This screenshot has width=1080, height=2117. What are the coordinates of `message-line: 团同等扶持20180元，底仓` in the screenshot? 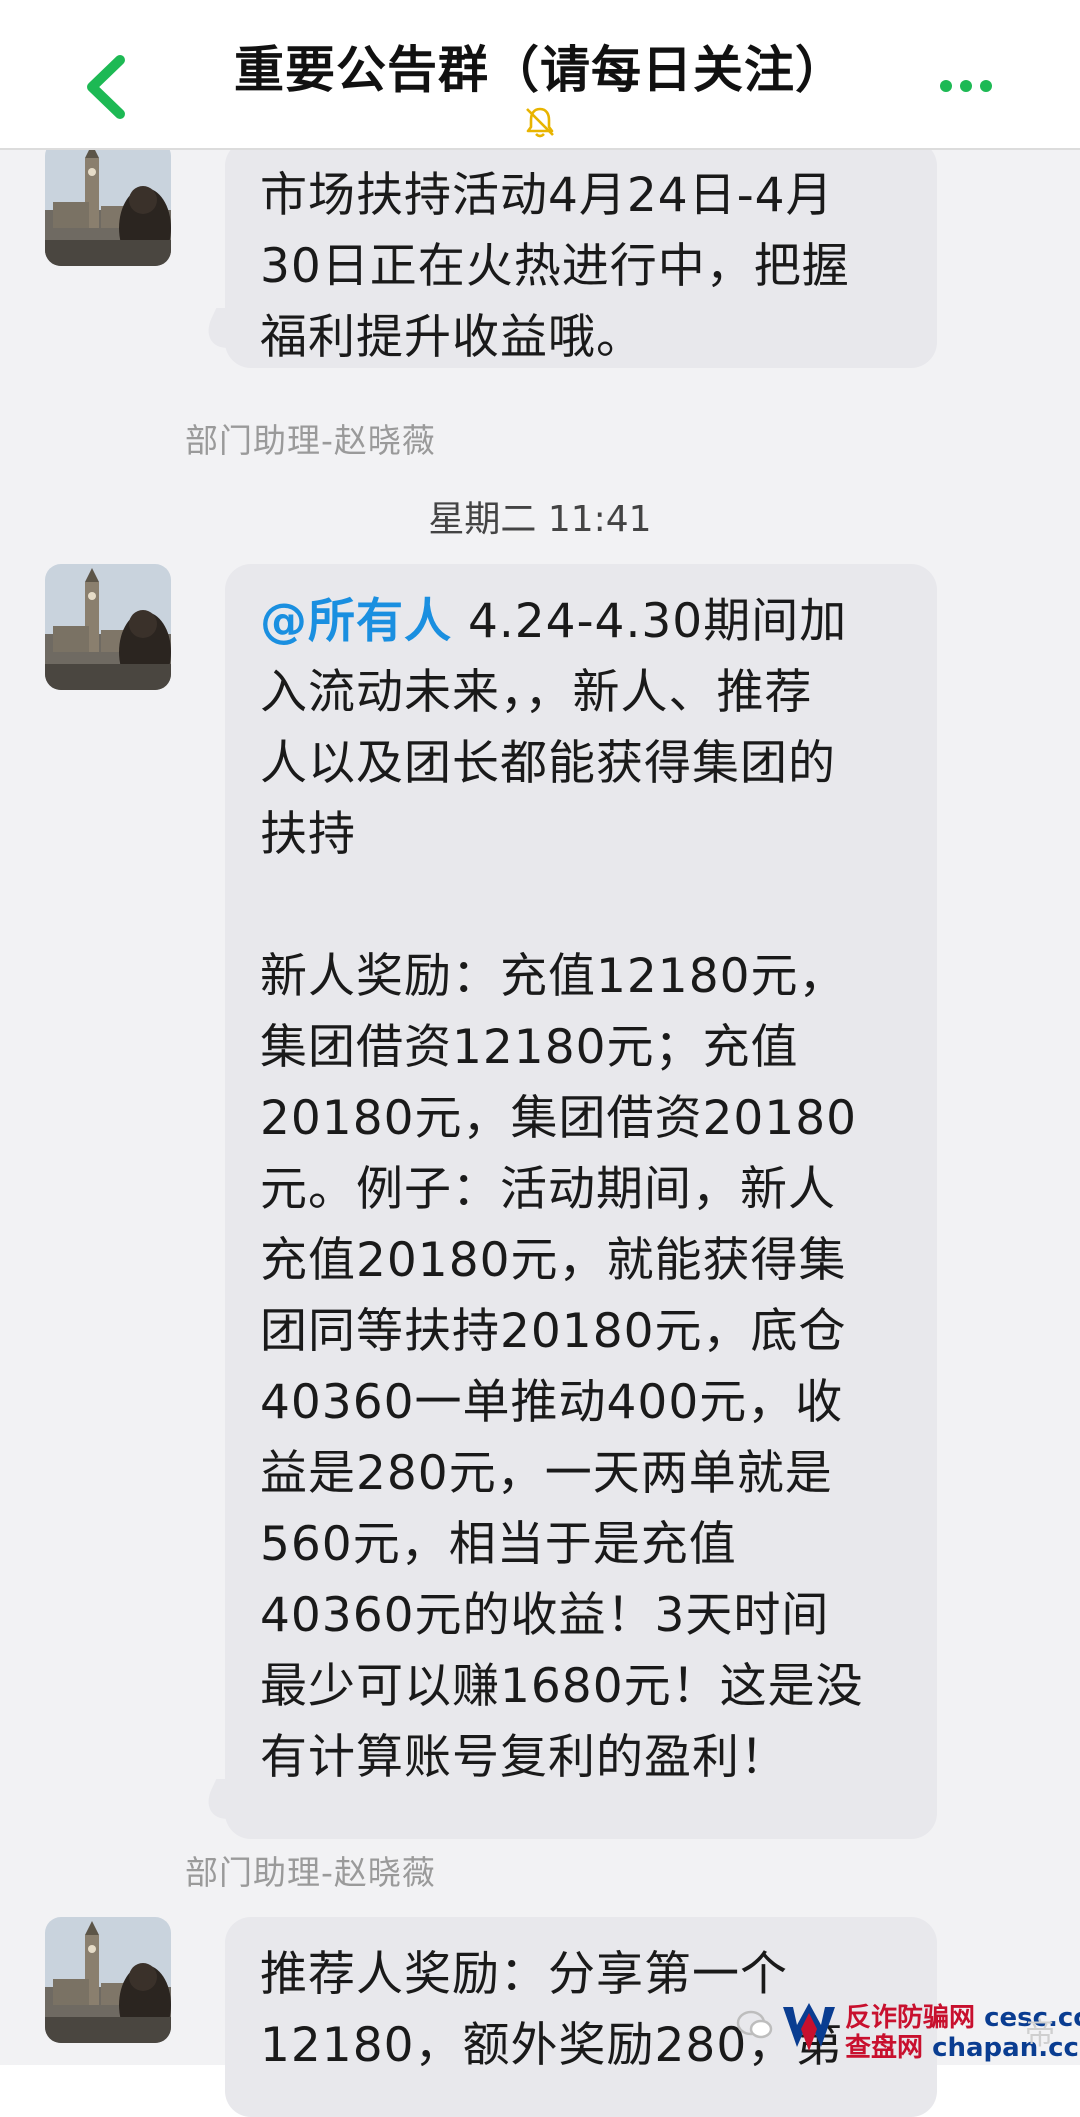 It's located at (553, 1331).